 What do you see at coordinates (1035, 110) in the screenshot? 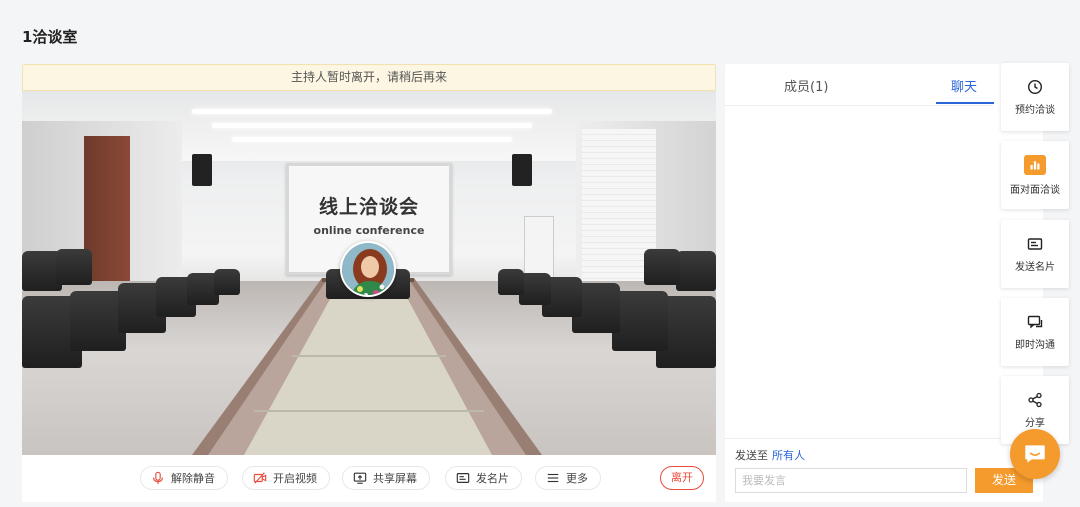
I see `rail-label: 预约洽谈` at bounding box center [1035, 110].